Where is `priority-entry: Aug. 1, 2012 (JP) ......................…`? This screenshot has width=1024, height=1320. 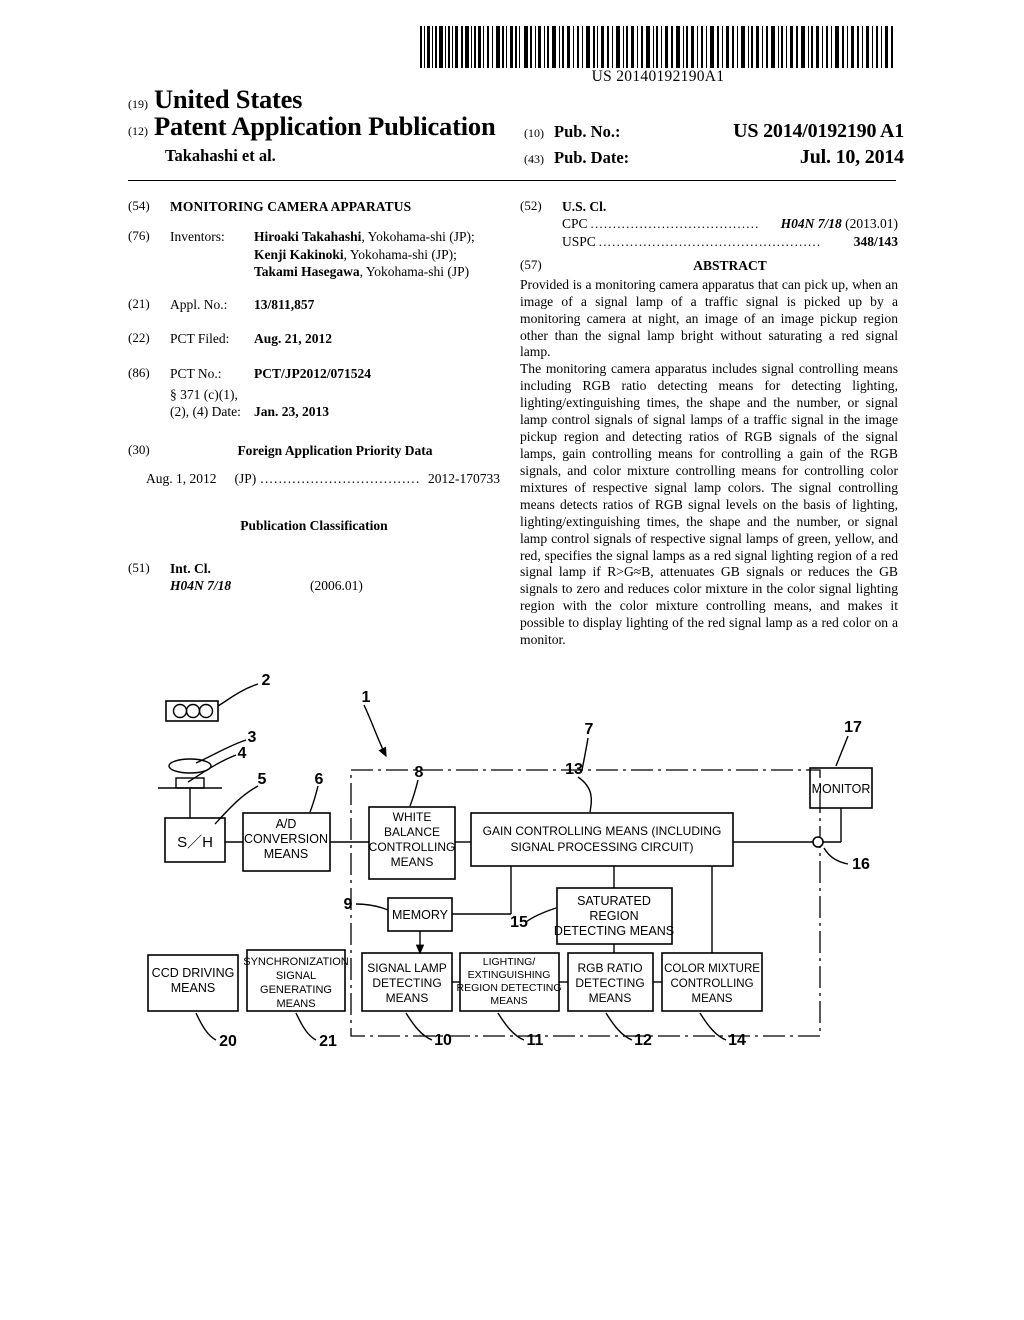 priority-entry: Aug. 1, 2012 (JP) ......................… is located at coordinates (323, 478).